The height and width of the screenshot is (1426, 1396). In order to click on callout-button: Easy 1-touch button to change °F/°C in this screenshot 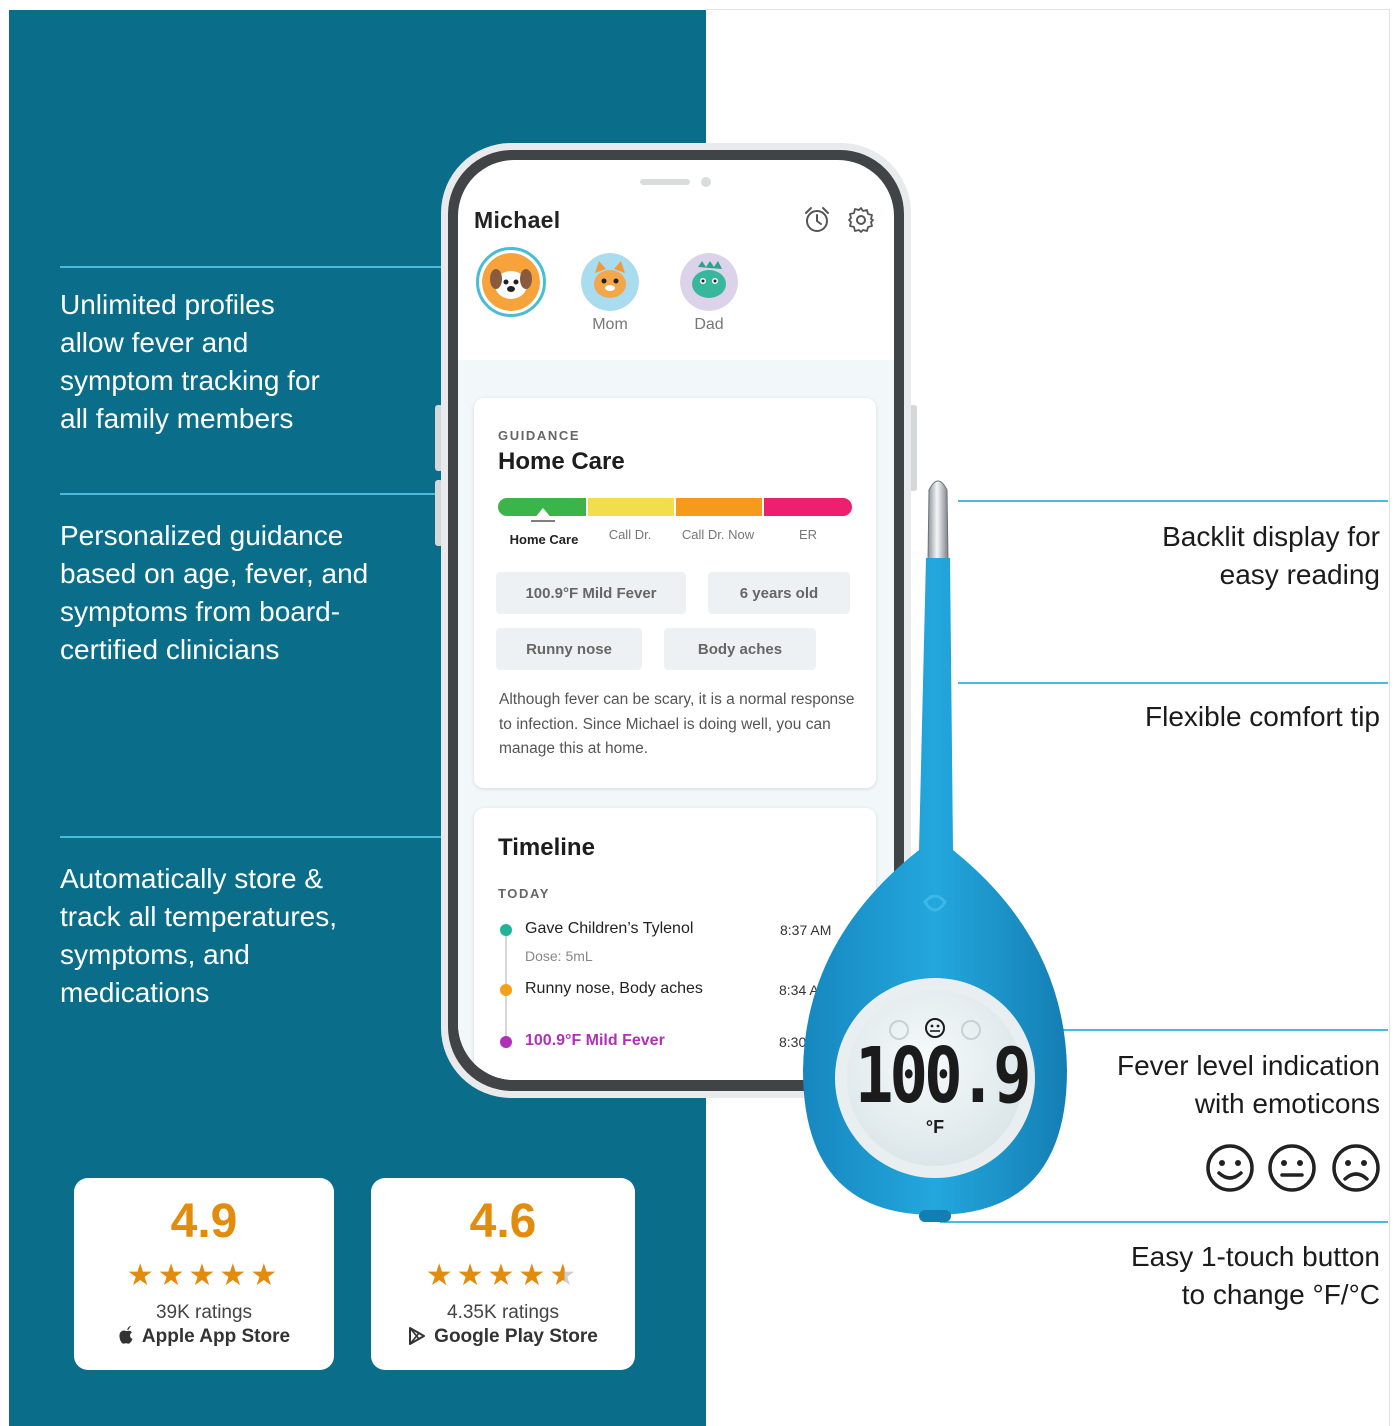, I will do `click(1255, 1275)`.